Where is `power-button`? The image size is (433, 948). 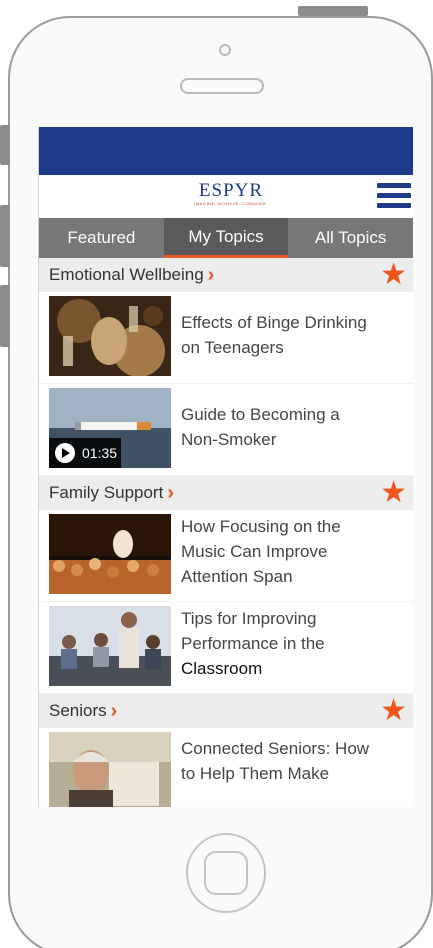 power-button is located at coordinates (333, 11).